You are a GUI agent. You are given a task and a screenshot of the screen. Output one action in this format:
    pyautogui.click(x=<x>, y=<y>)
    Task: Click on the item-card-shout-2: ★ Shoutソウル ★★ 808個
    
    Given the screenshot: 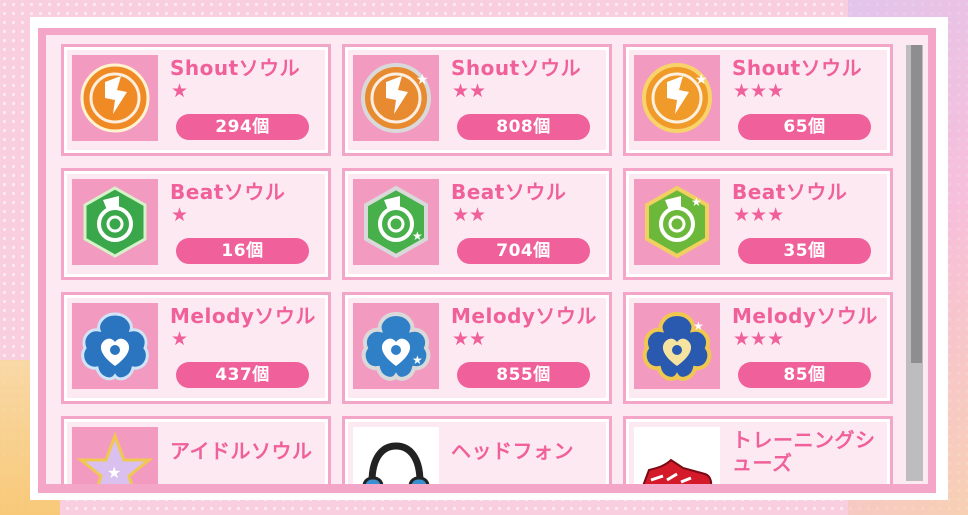 What is the action you would take?
    pyautogui.click(x=477, y=100)
    